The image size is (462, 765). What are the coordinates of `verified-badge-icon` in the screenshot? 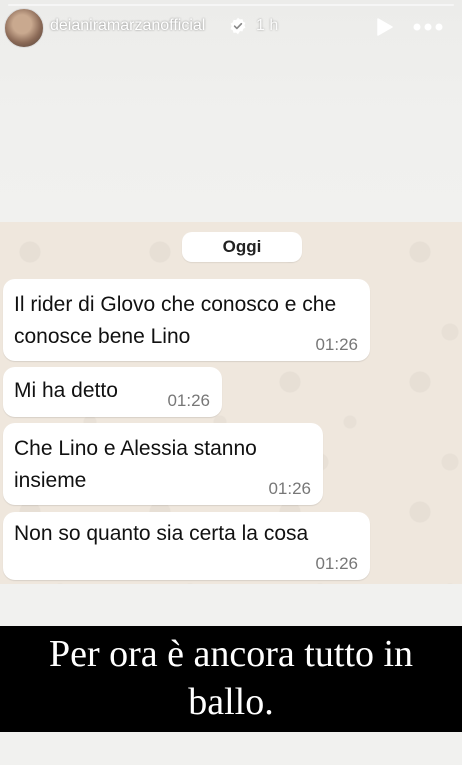 It's located at (238, 26).